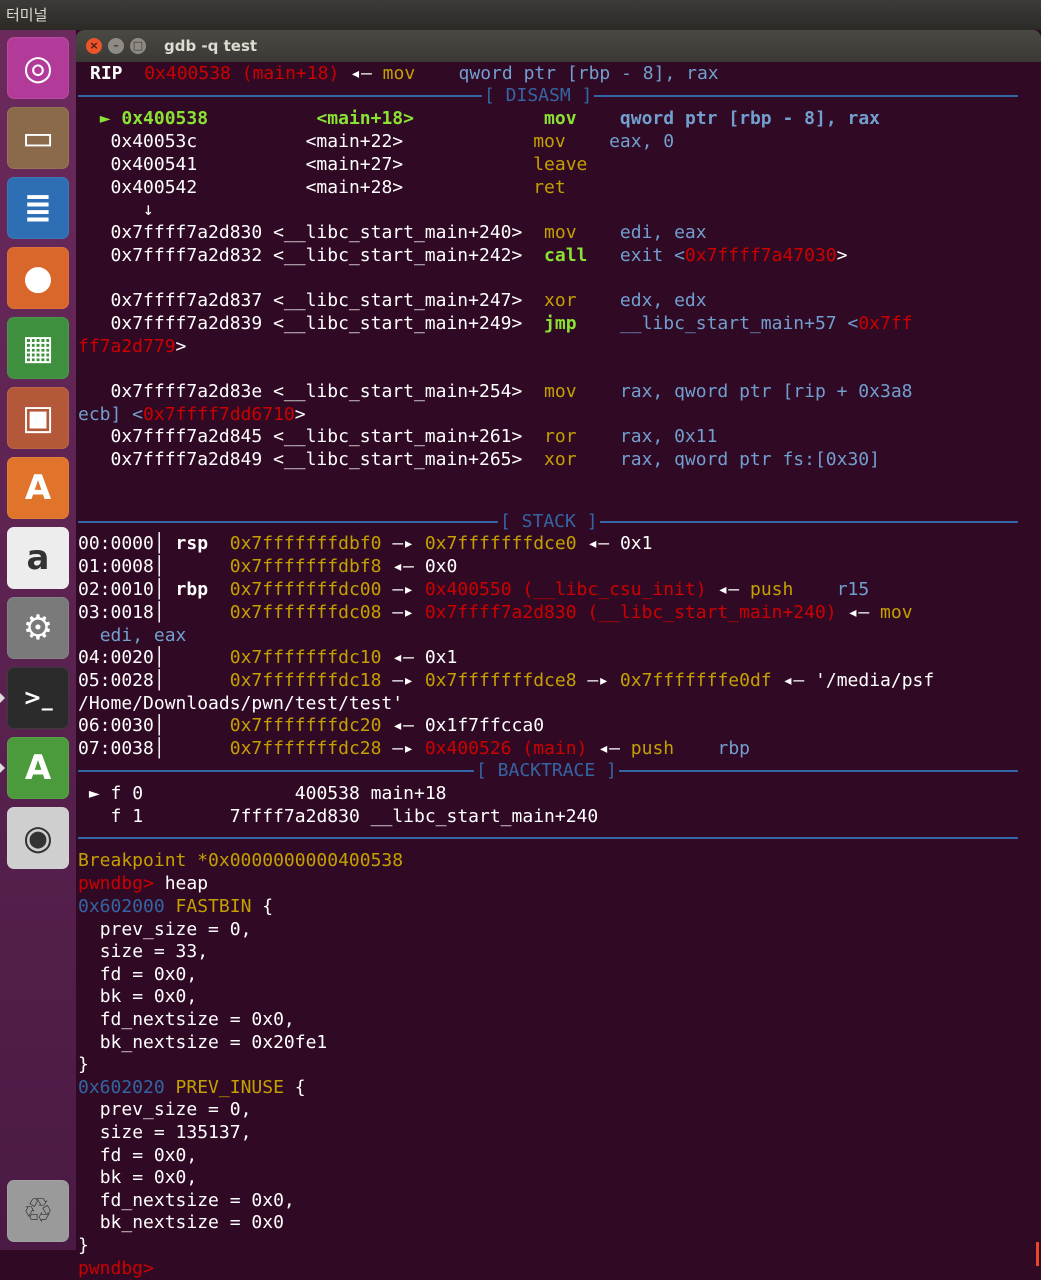 This screenshot has width=1041, height=1280. I want to click on chunk-field: fd_nextsize = 0x0,, so click(558, 1019).